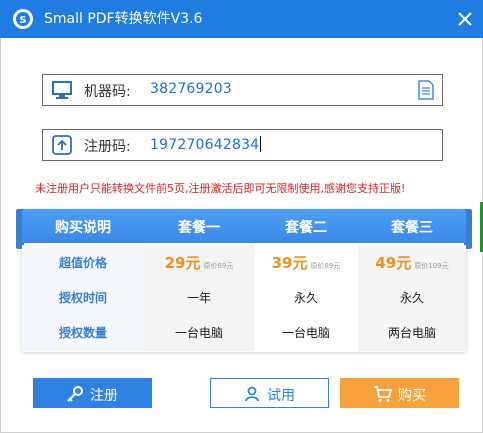  I want to click on original-price: 原价69元, so click(218, 266).